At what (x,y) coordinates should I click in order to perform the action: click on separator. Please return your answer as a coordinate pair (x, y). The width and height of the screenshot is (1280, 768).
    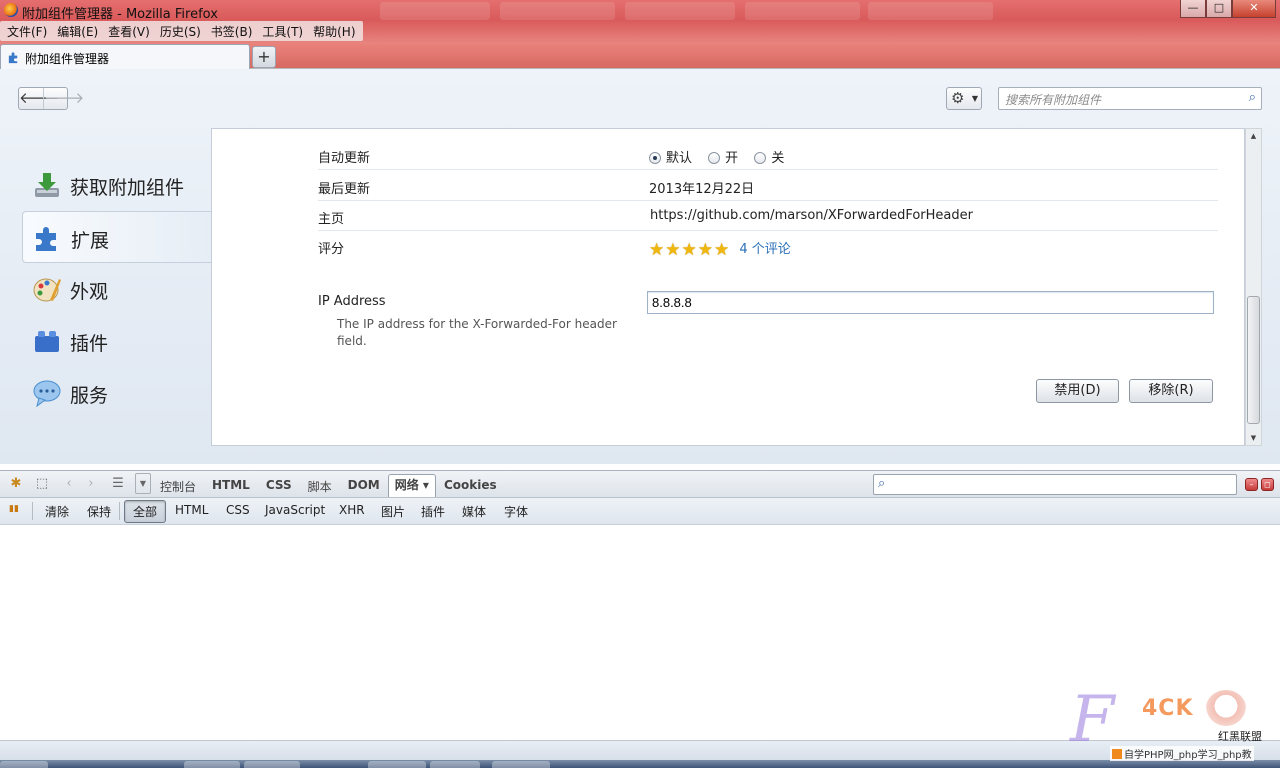
    Looking at the image, I should click on (119, 511).